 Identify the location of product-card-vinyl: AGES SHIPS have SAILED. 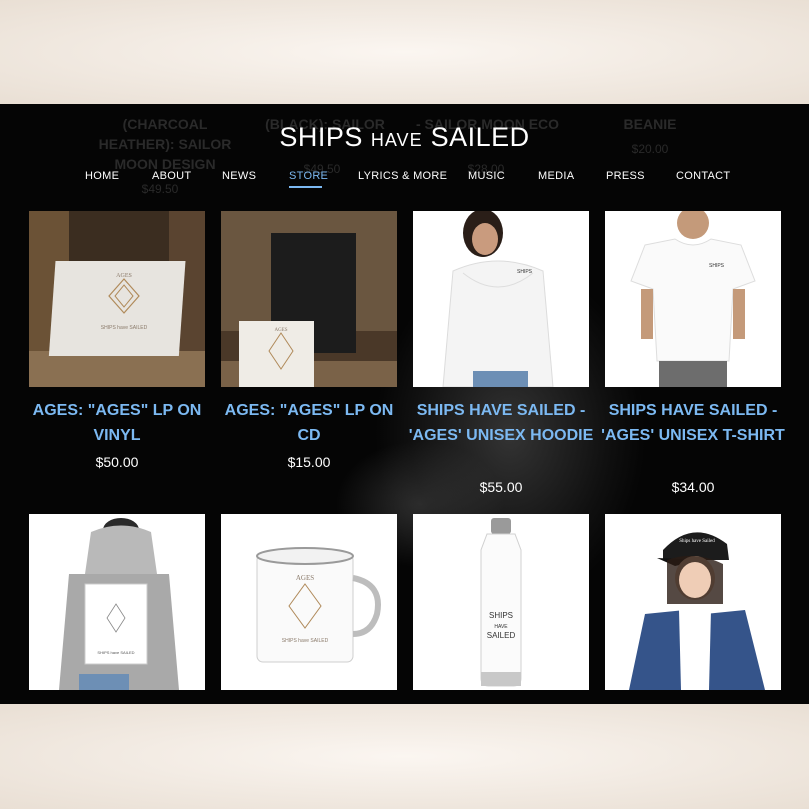
(117, 299).